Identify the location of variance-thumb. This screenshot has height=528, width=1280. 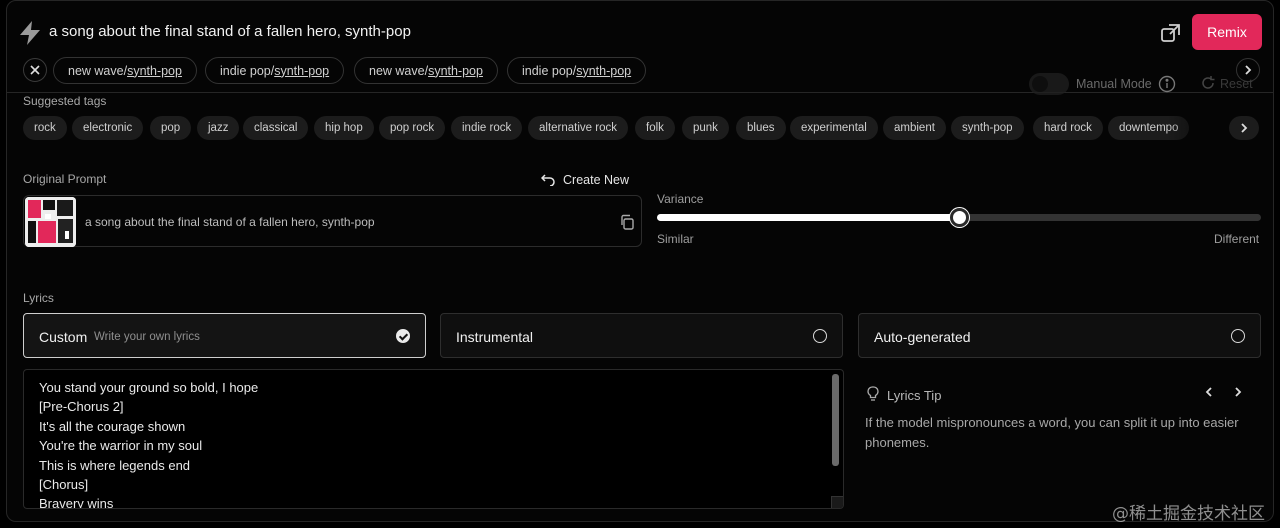
(959, 217).